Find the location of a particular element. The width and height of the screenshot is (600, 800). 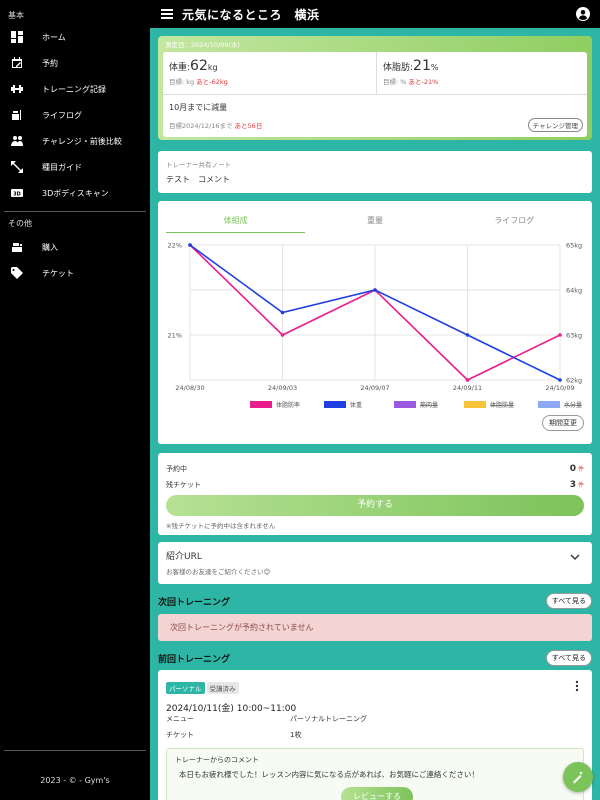

weight-value-line: 体重:62kg is located at coordinates (269, 66).